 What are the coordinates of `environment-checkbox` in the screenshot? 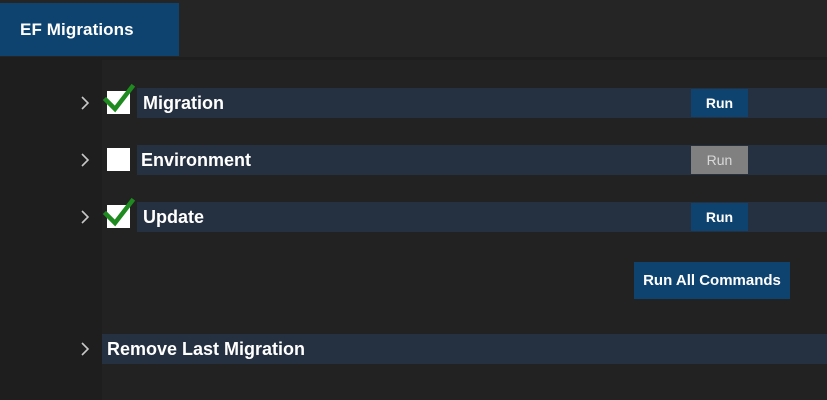 It's located at (118, 159).